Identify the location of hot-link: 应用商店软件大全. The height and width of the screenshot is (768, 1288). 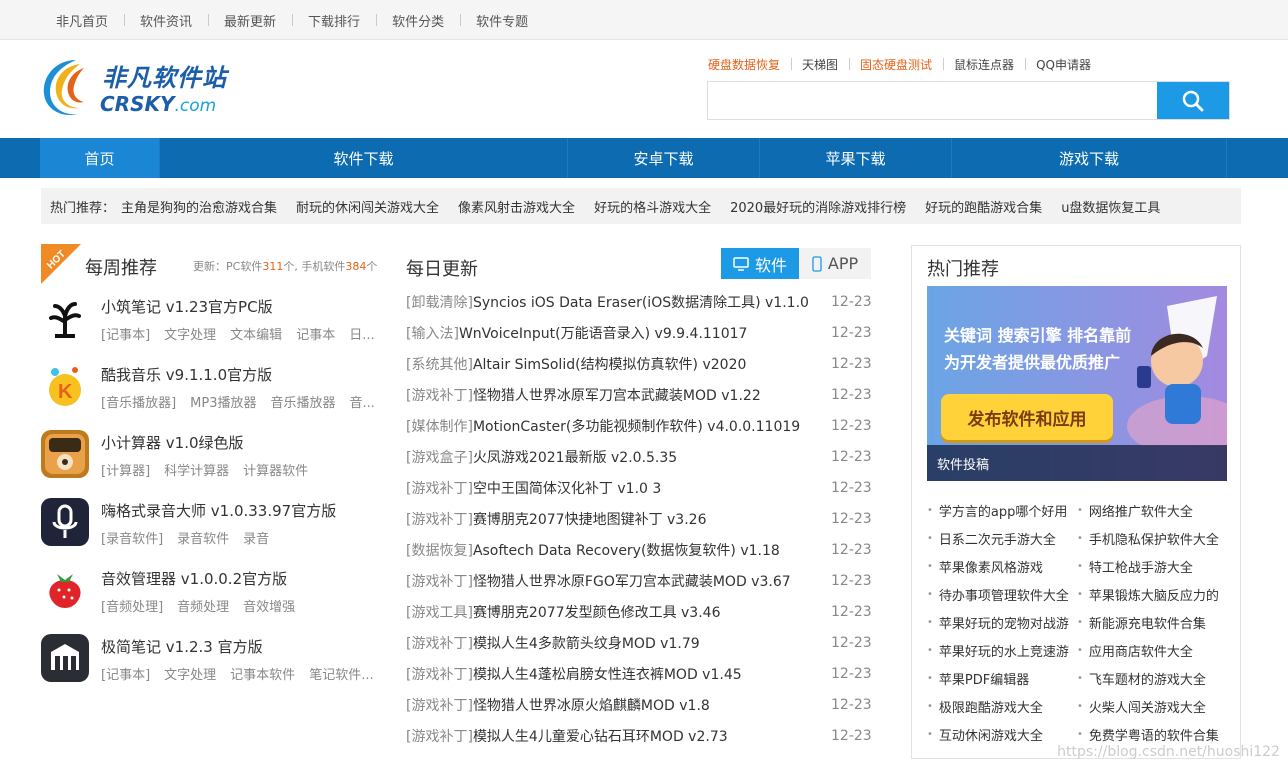
(1152, 650).